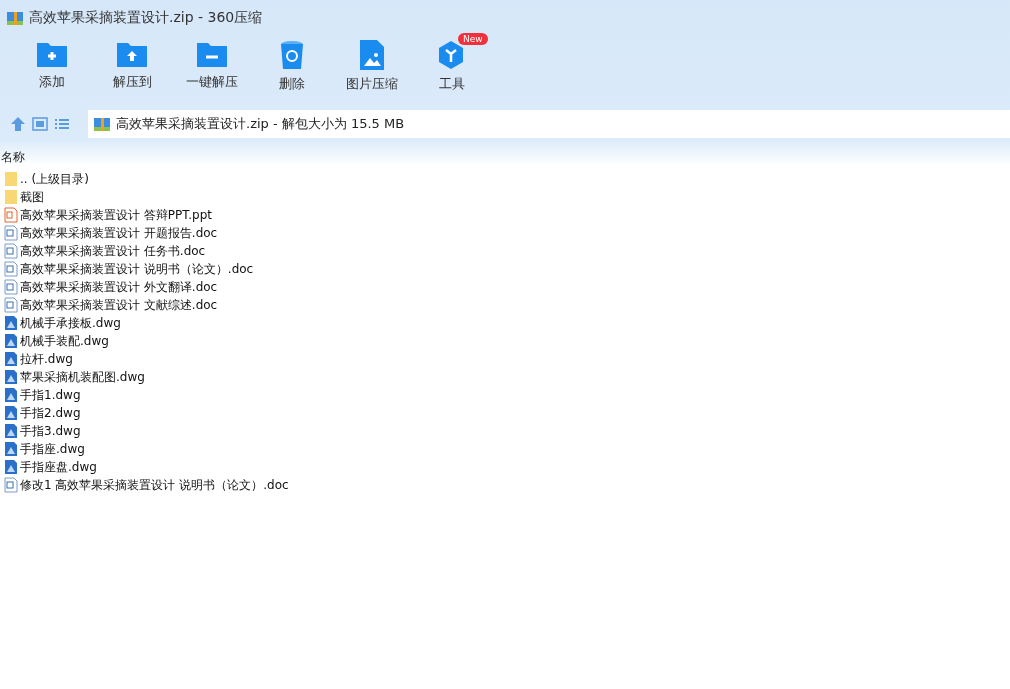  What do you see at coordinates (46, 359) in the screenshot?
I see `file-name: 拉杆.dwg` at bounding box center [46, 359].